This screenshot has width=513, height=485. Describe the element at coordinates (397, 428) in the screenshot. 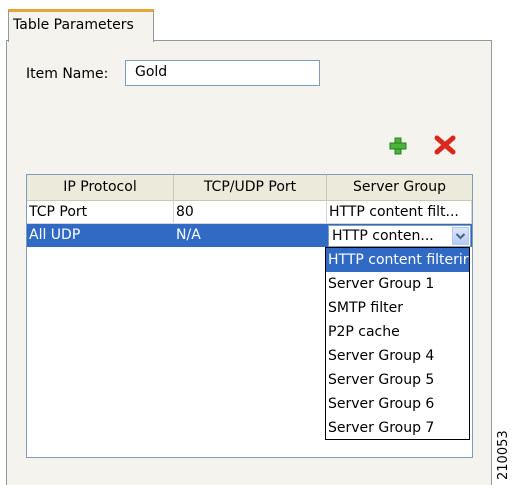

I see `dropdown-option: Server Group 7` at that location.